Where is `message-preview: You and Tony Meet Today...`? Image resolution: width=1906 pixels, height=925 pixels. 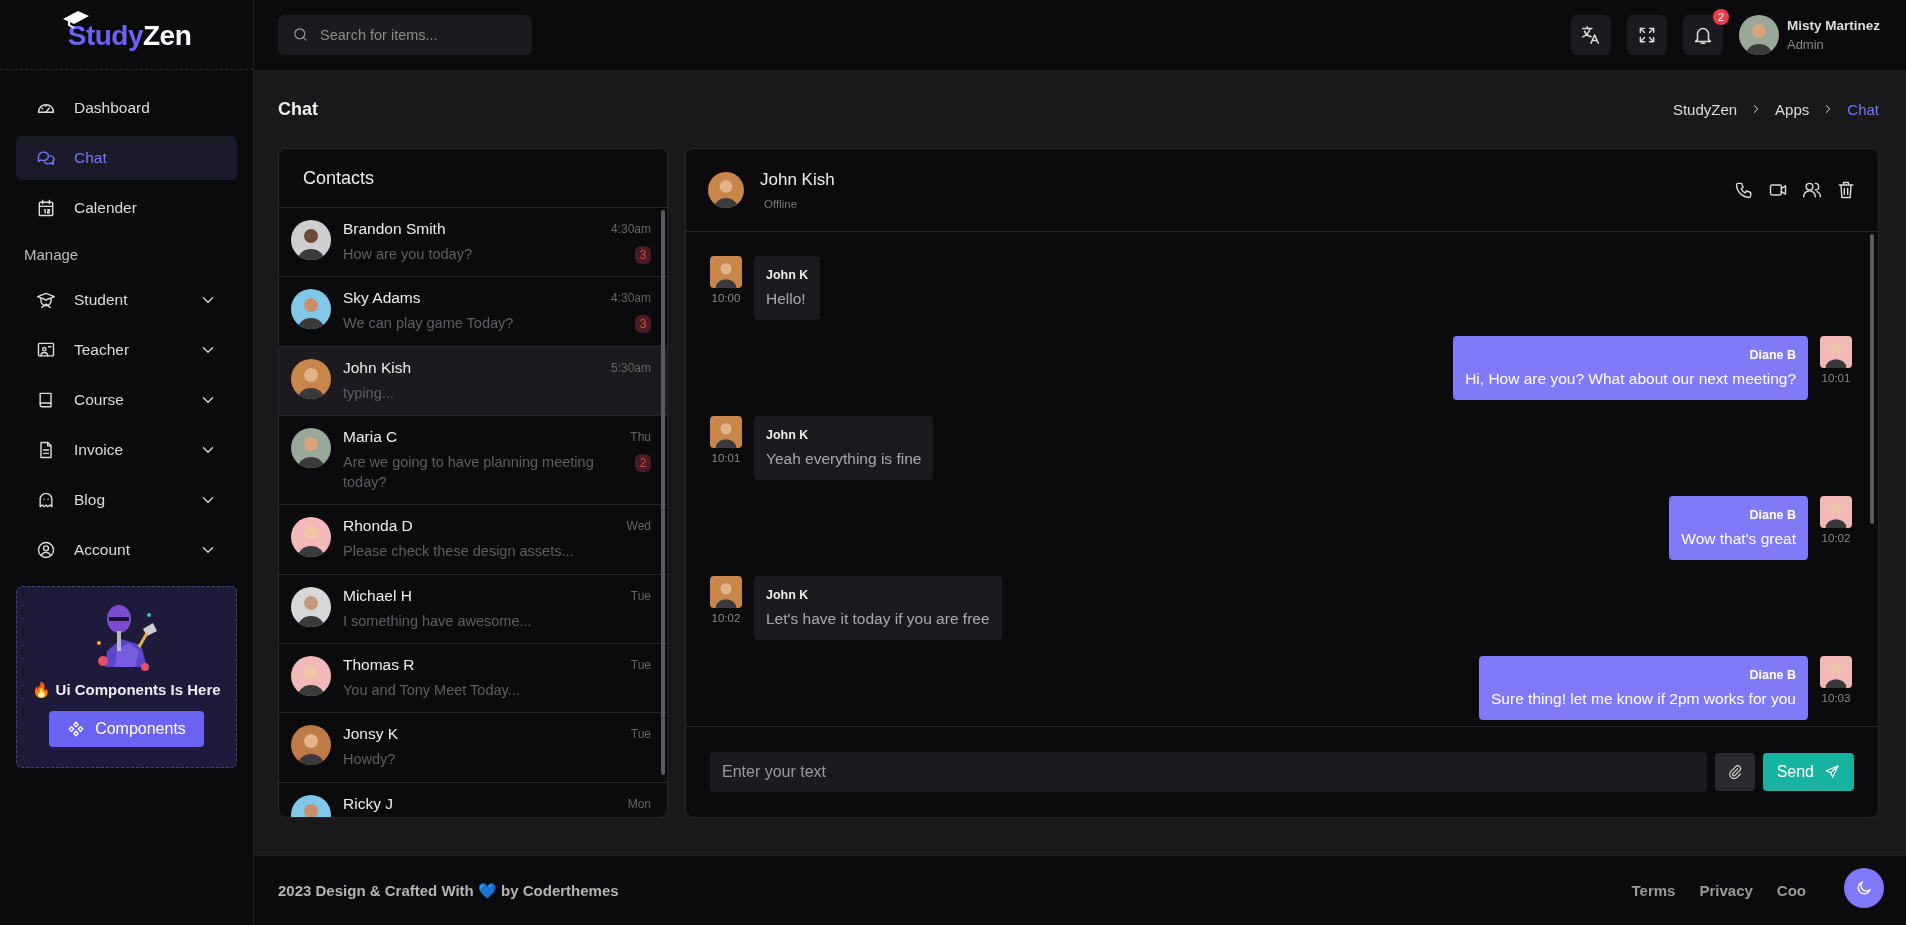 message-preview: You and Tony Meet Today... is located at coordinates (432, 691).